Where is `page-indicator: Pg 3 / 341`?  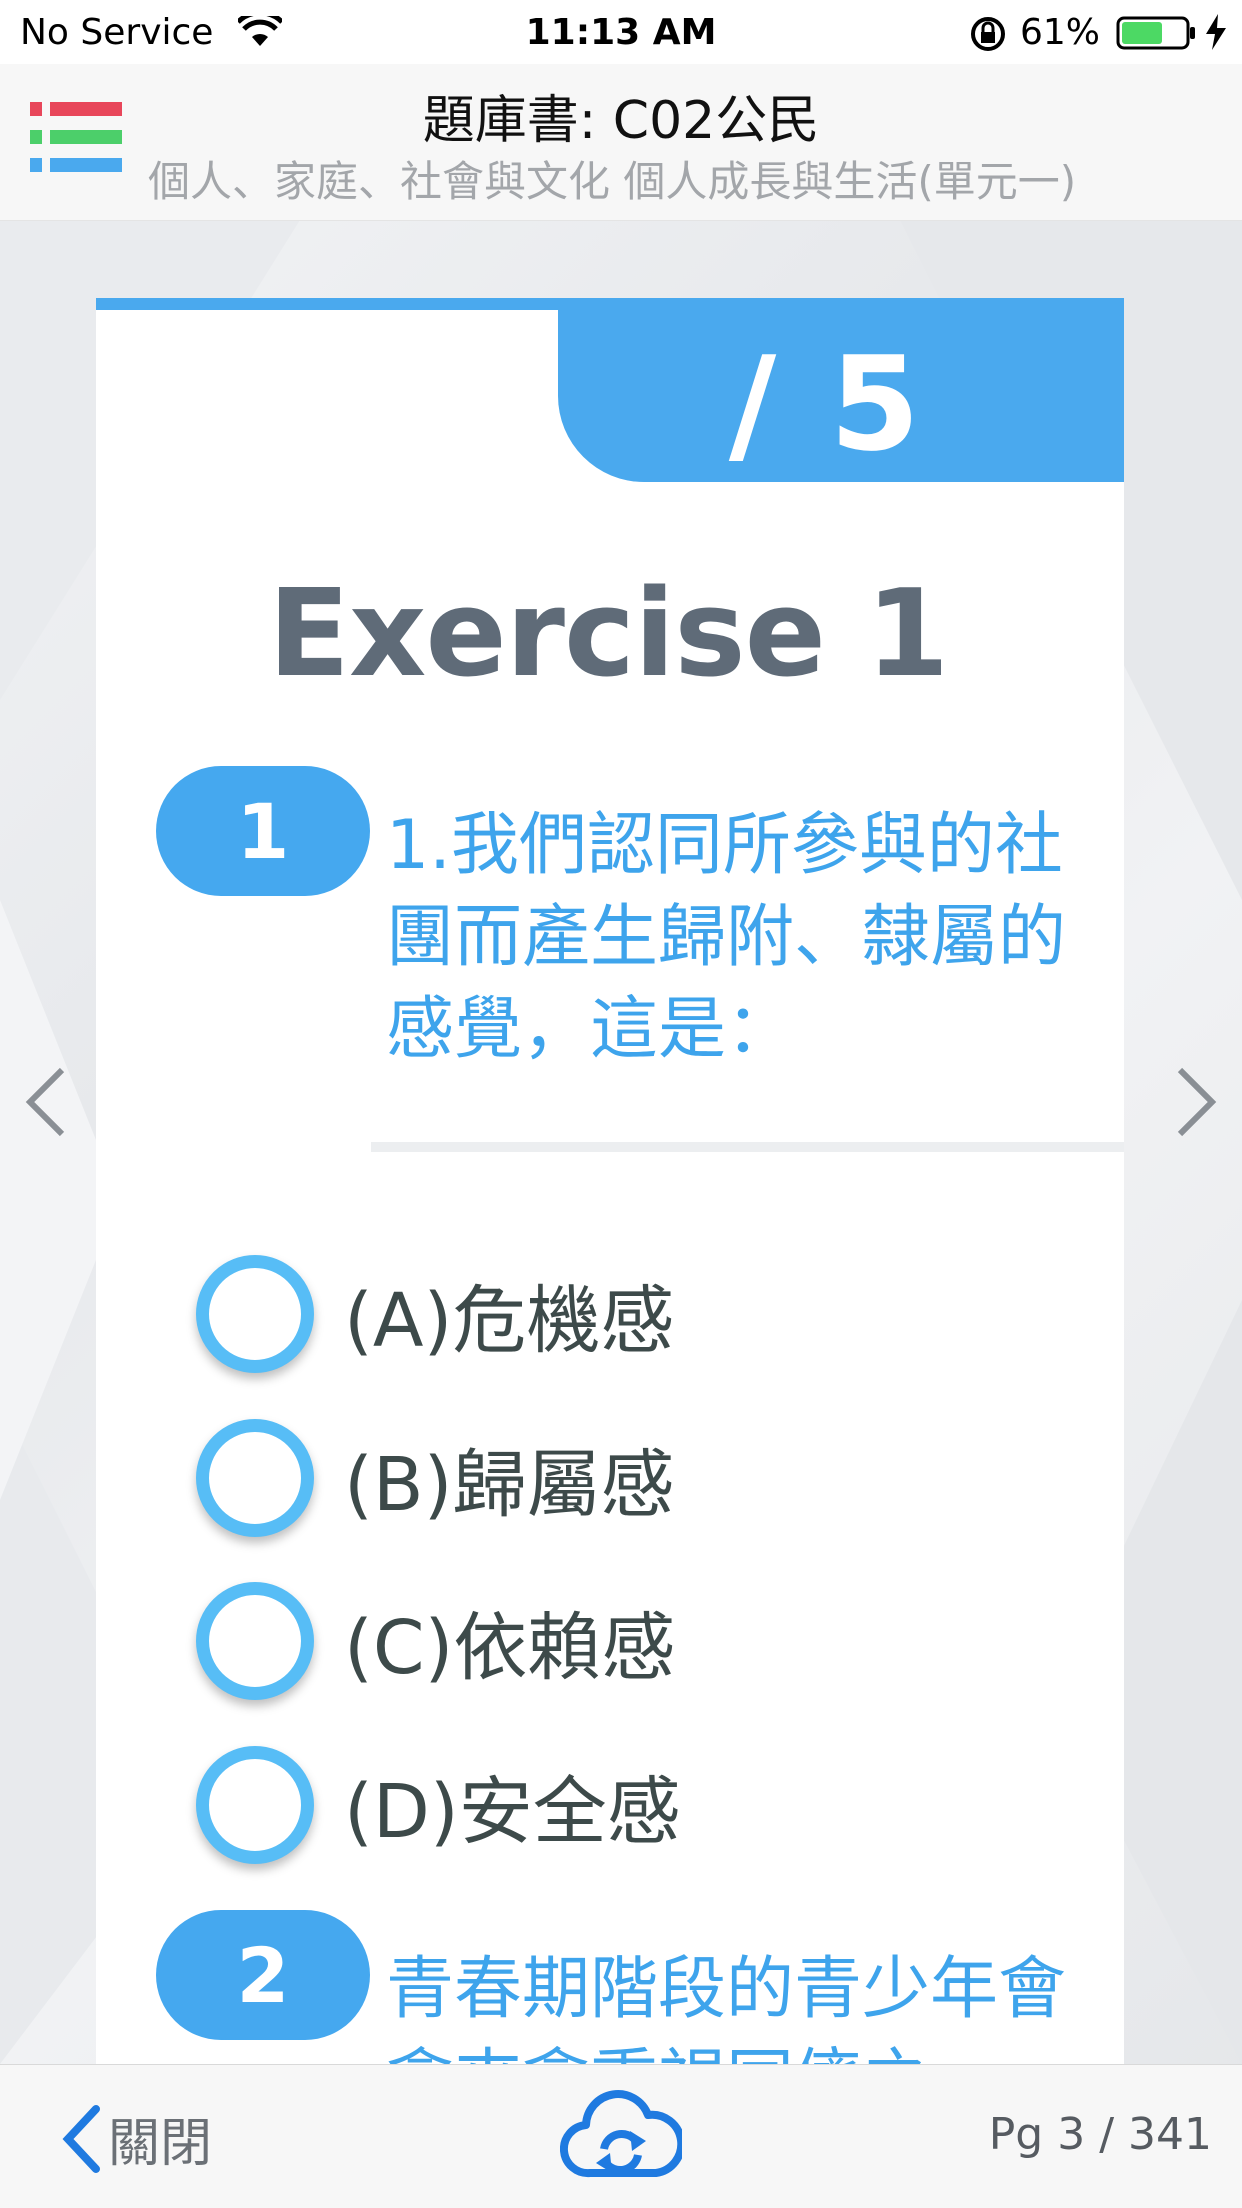
page-indicator: Pg 3 / 341 is located at coordinates (1100, 2134).